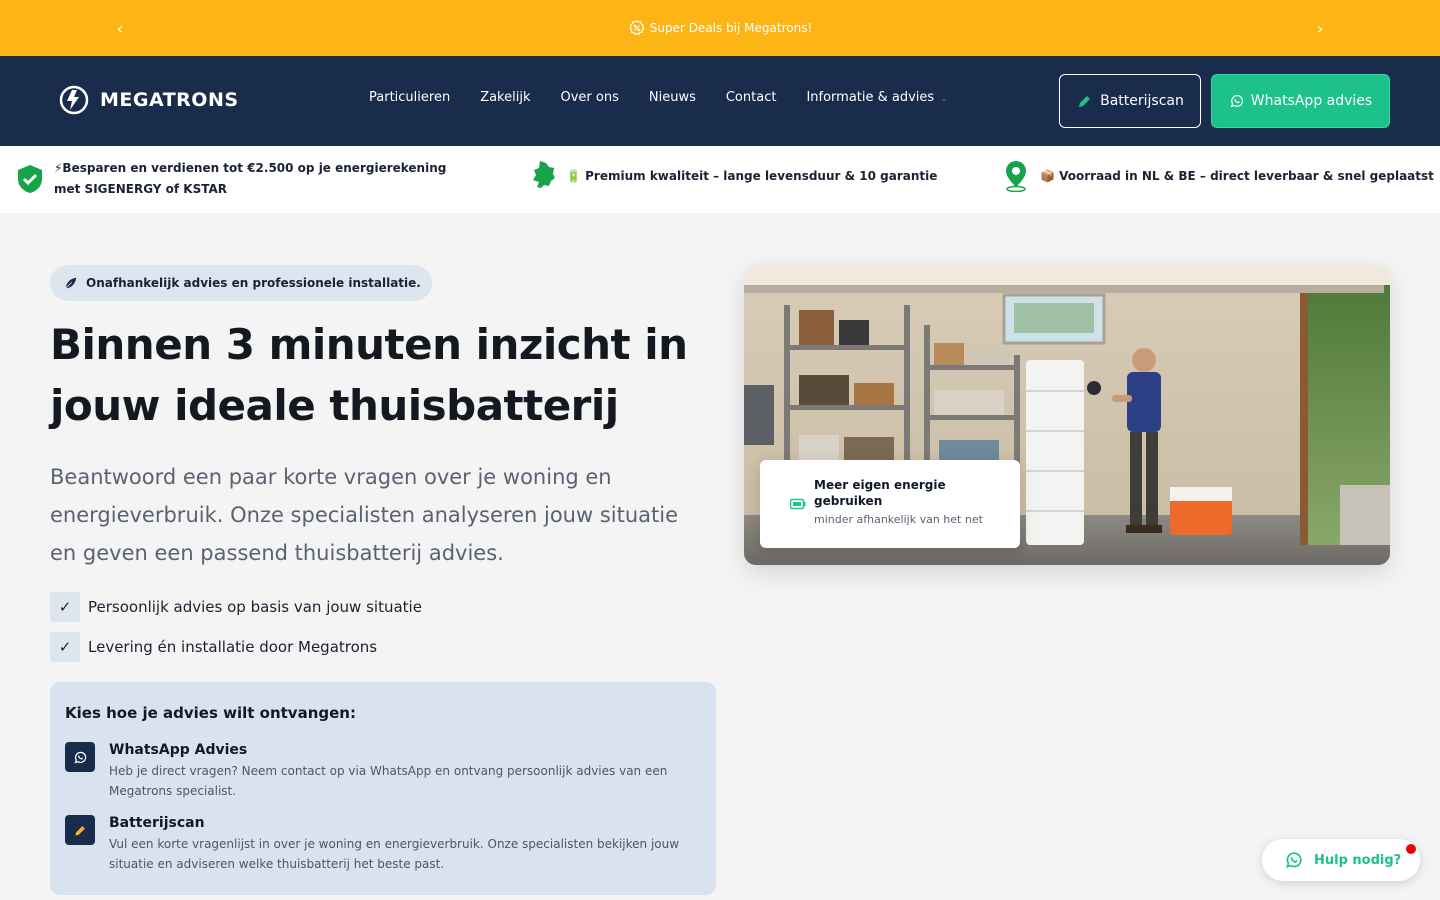 This screenshot has height=900, width=1440. What do you see at coordinates (505, 97) in the screenshot?
I see `nav-zakelijk: Zakelijk` at bounding box center [505, 97].